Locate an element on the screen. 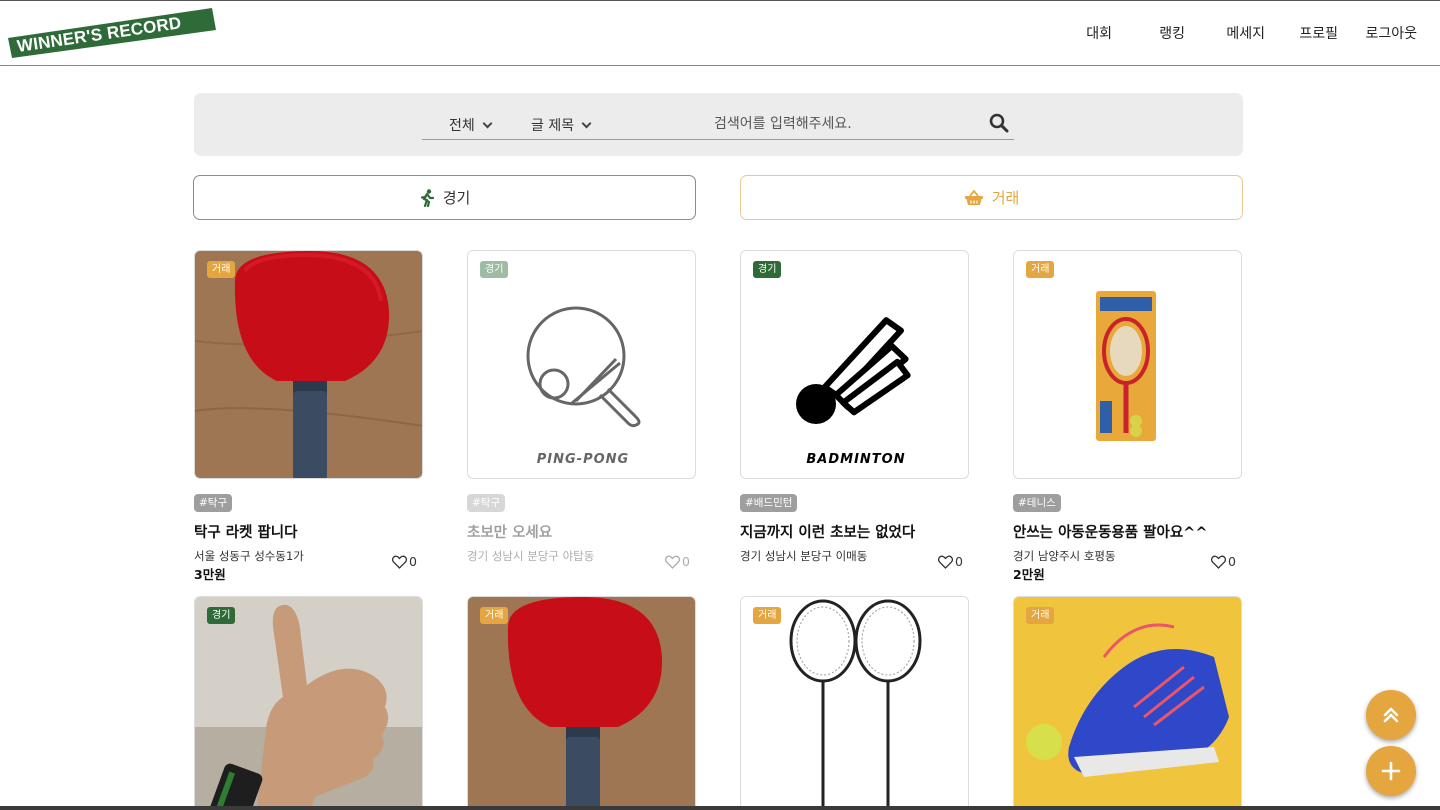 Image resolution: width=1440 pixels, height=810 pixels. nav-message: 메세지 is located at coordinates (1245, 33).